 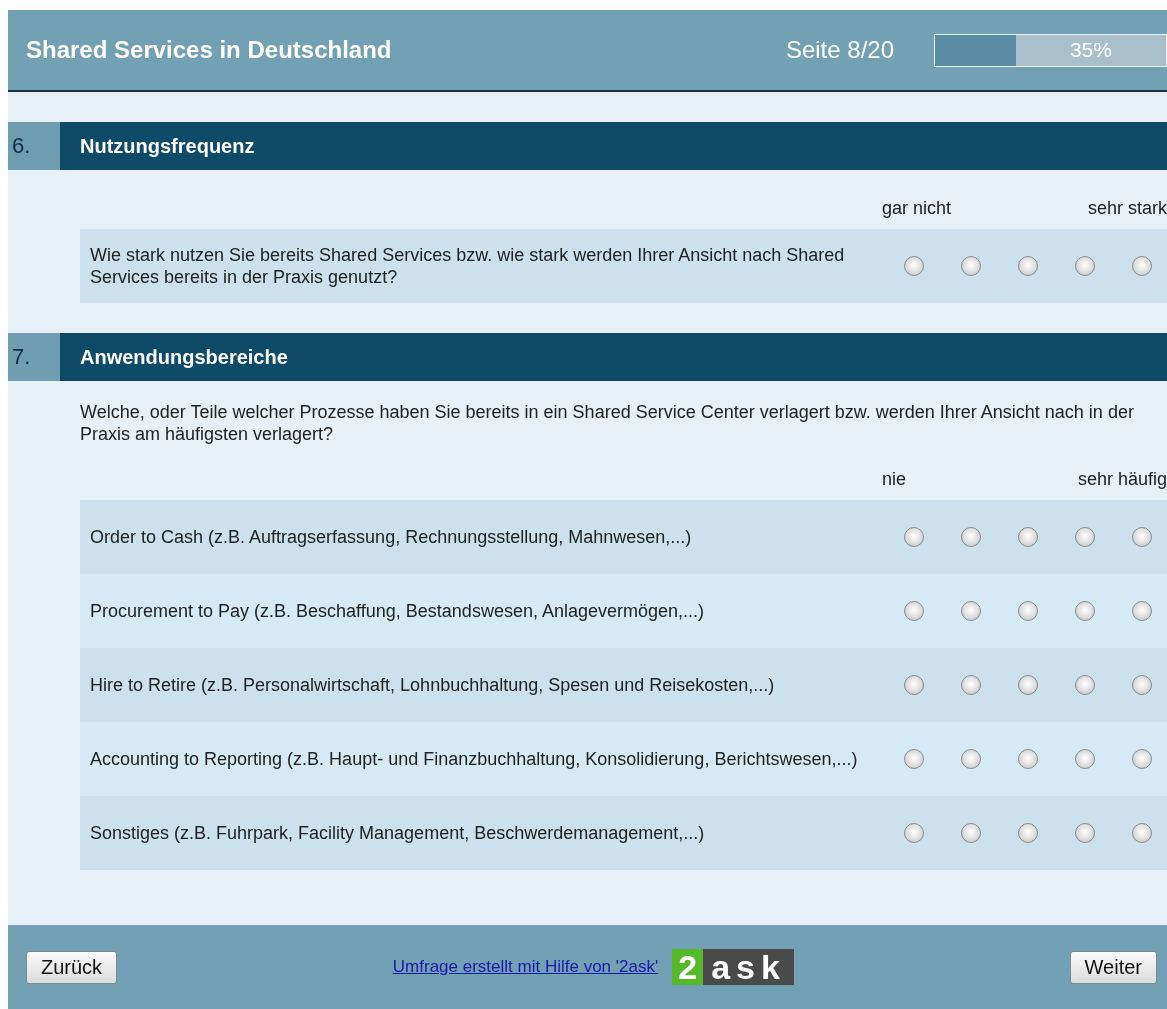 I want to click on question-number: 7., so click(x=34, y=357).